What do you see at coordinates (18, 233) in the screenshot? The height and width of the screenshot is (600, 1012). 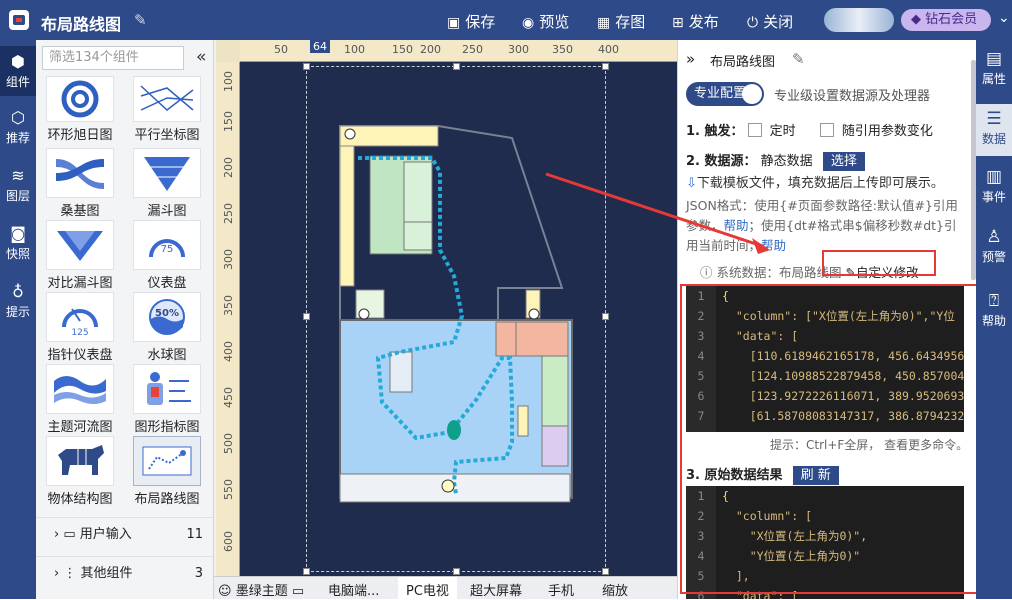 I see `camera-icon: ◙` at bounding box center [18, 233].